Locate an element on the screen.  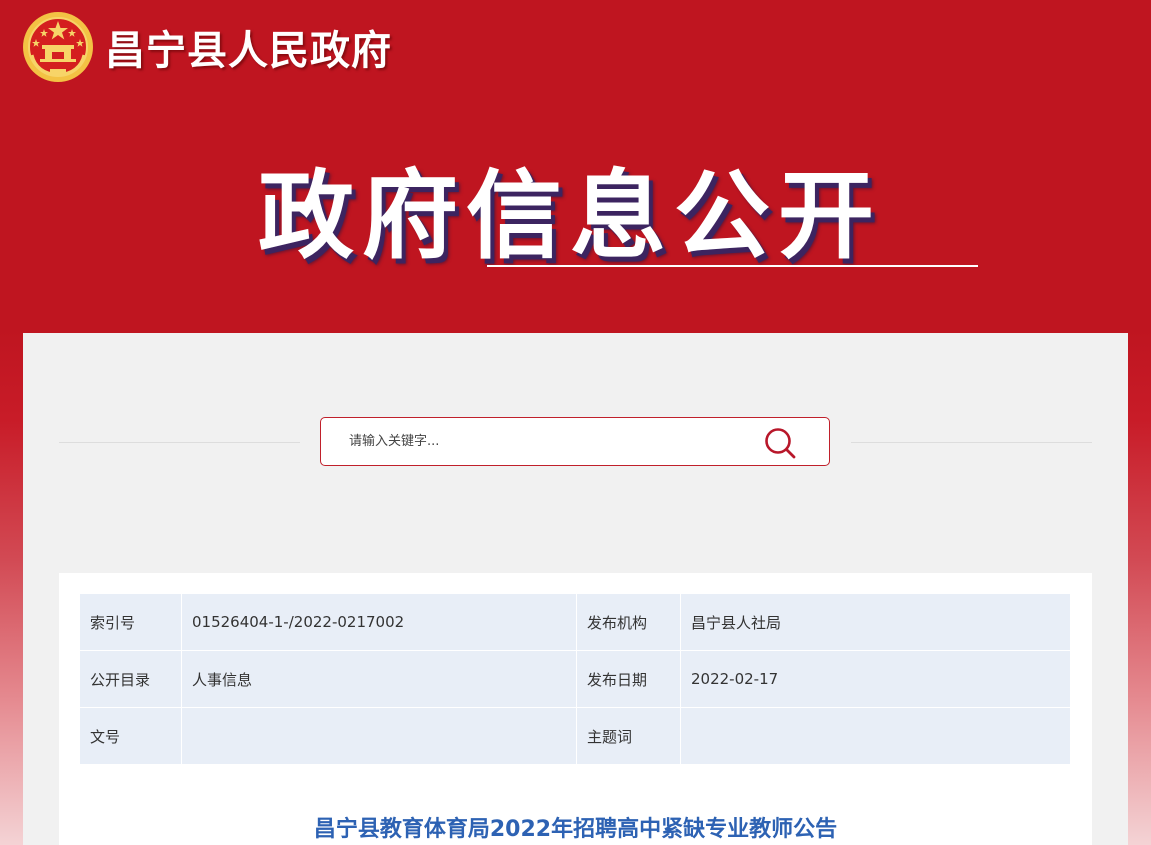
index-number-label: 索引号 is located at coordinates (131, 622).